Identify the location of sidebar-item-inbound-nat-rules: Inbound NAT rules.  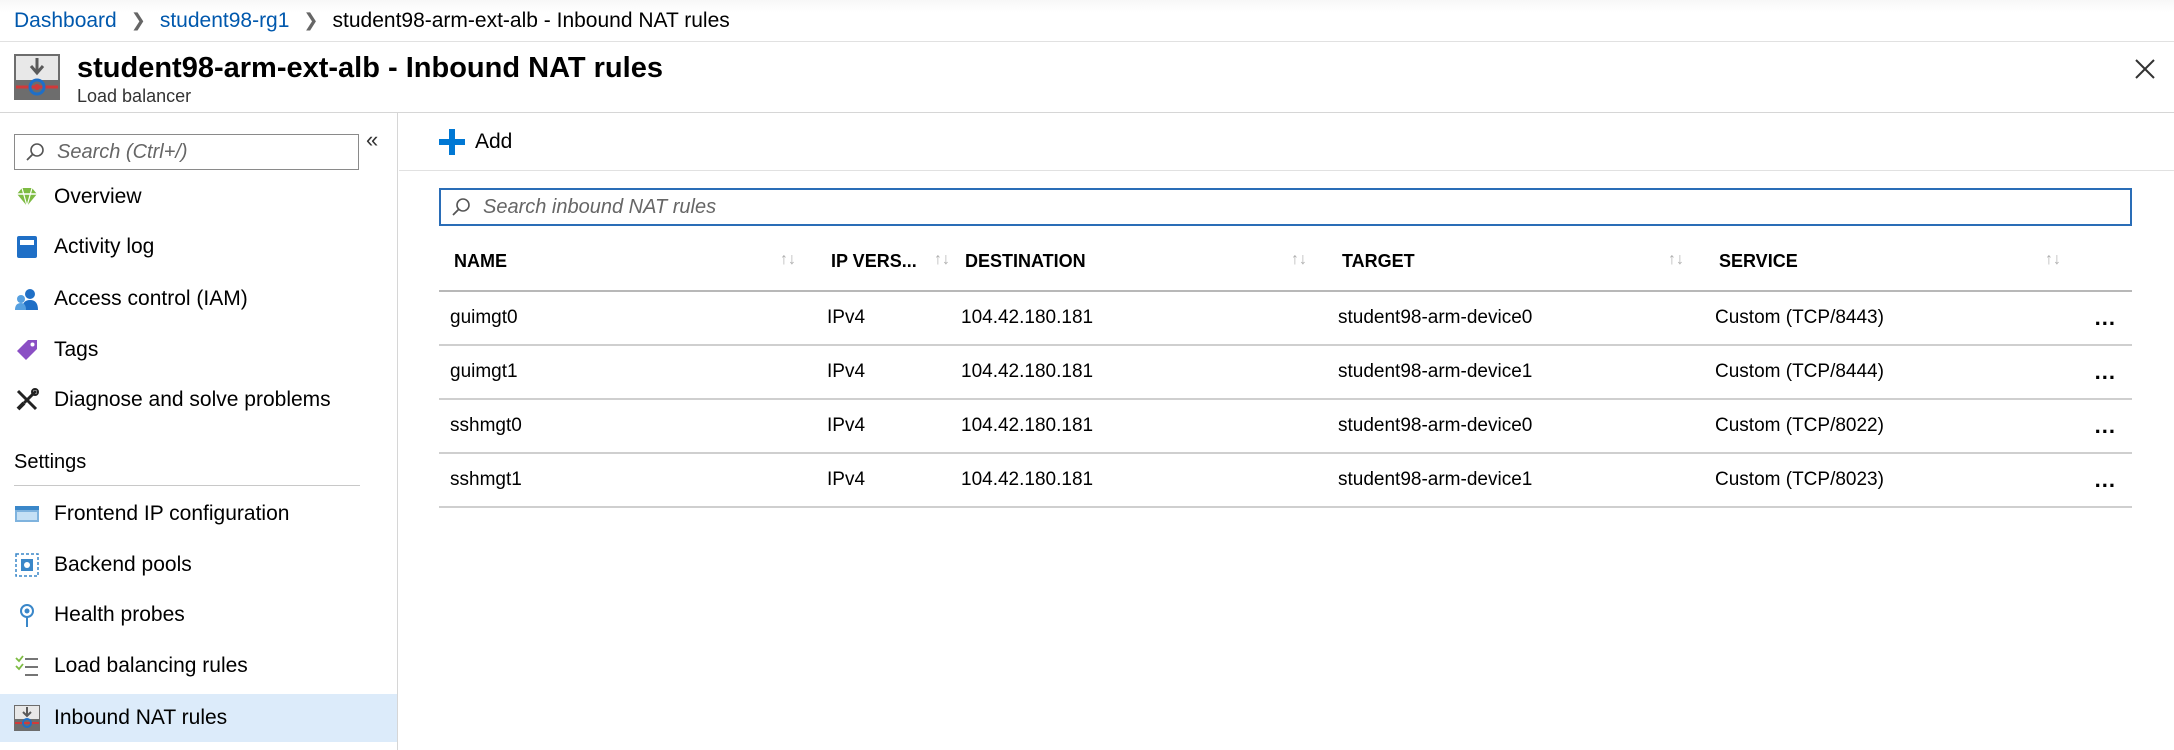
(198, 718).